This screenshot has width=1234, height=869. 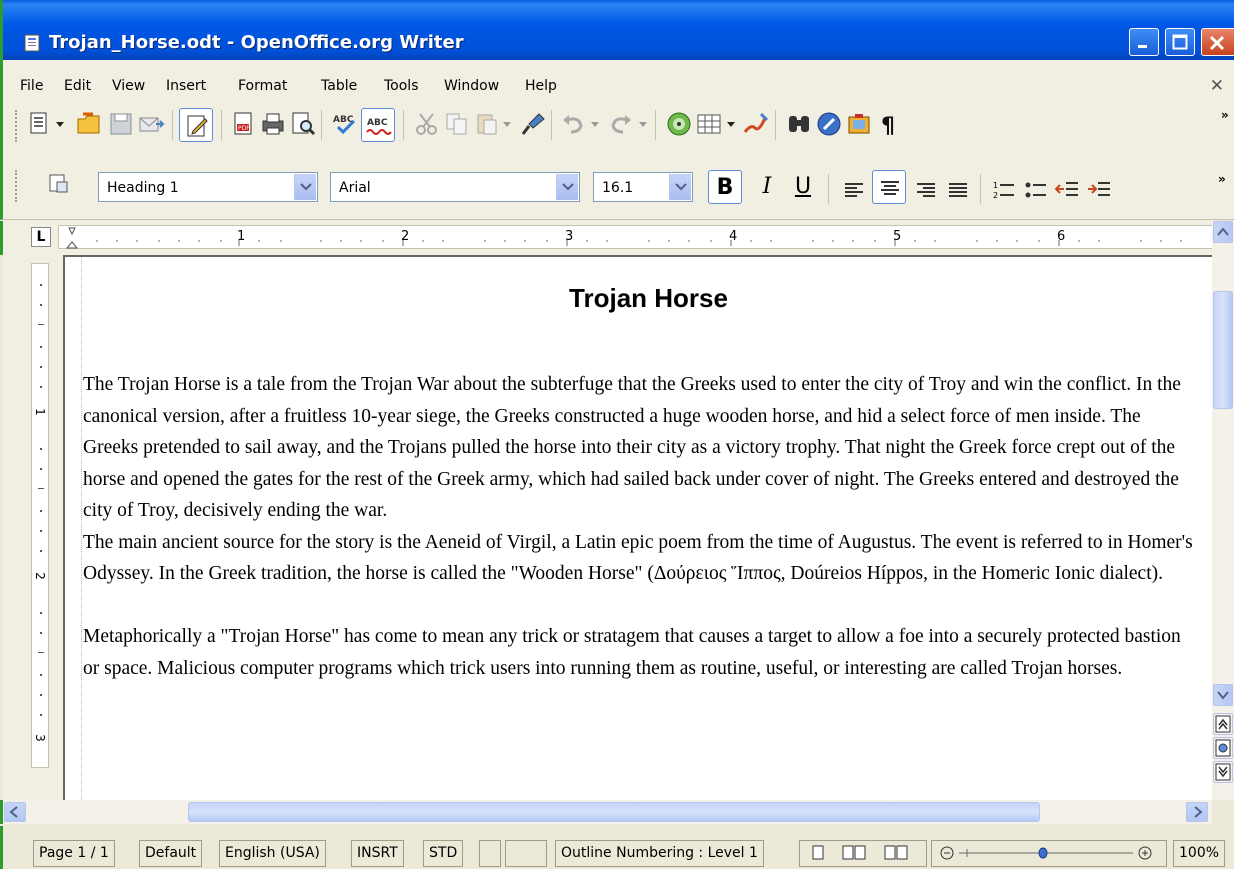 I want to click on size-dropdown-button, so click(x=680, y=187).